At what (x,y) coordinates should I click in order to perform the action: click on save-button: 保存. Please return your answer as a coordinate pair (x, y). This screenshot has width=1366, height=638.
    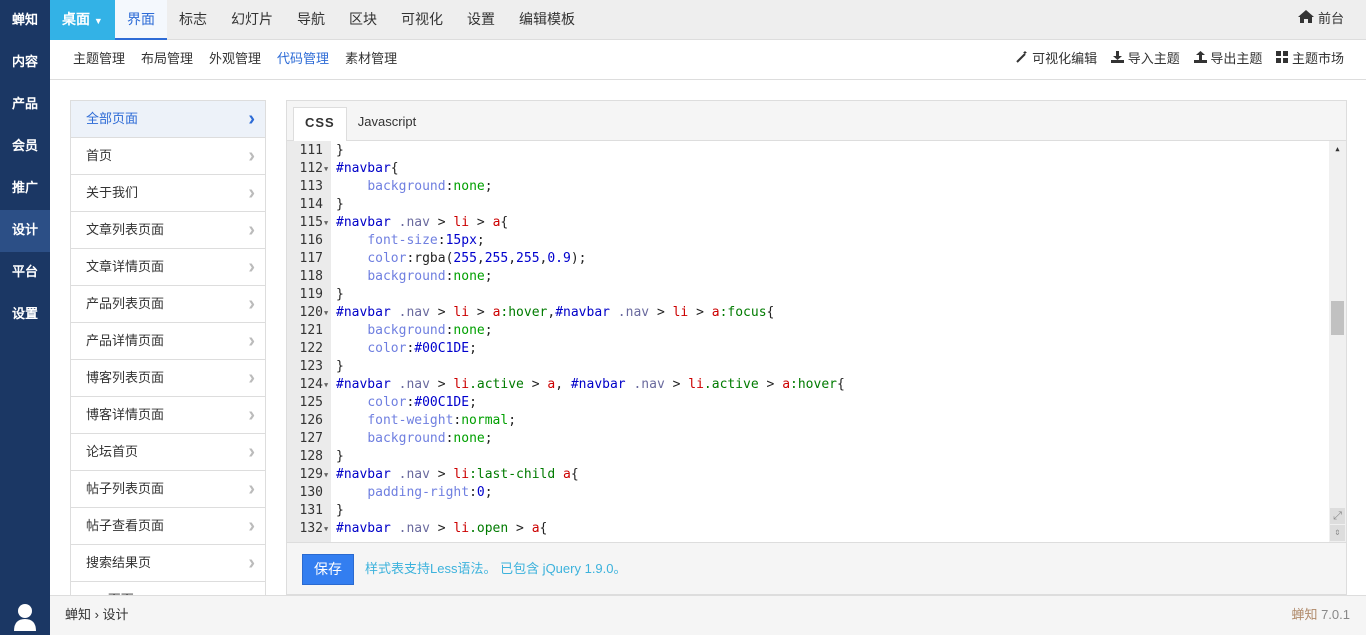
    Looking at the image, I should click on (328, 569).